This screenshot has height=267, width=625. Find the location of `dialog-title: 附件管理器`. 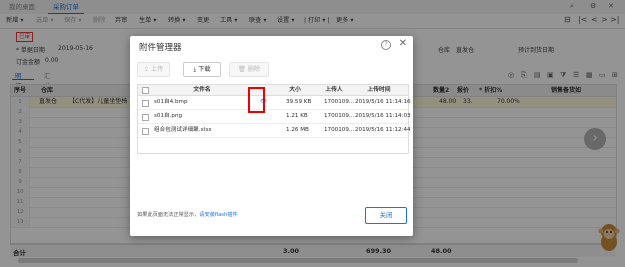

dialog-title: 附件管理器 is located at coordinates (160, 48).